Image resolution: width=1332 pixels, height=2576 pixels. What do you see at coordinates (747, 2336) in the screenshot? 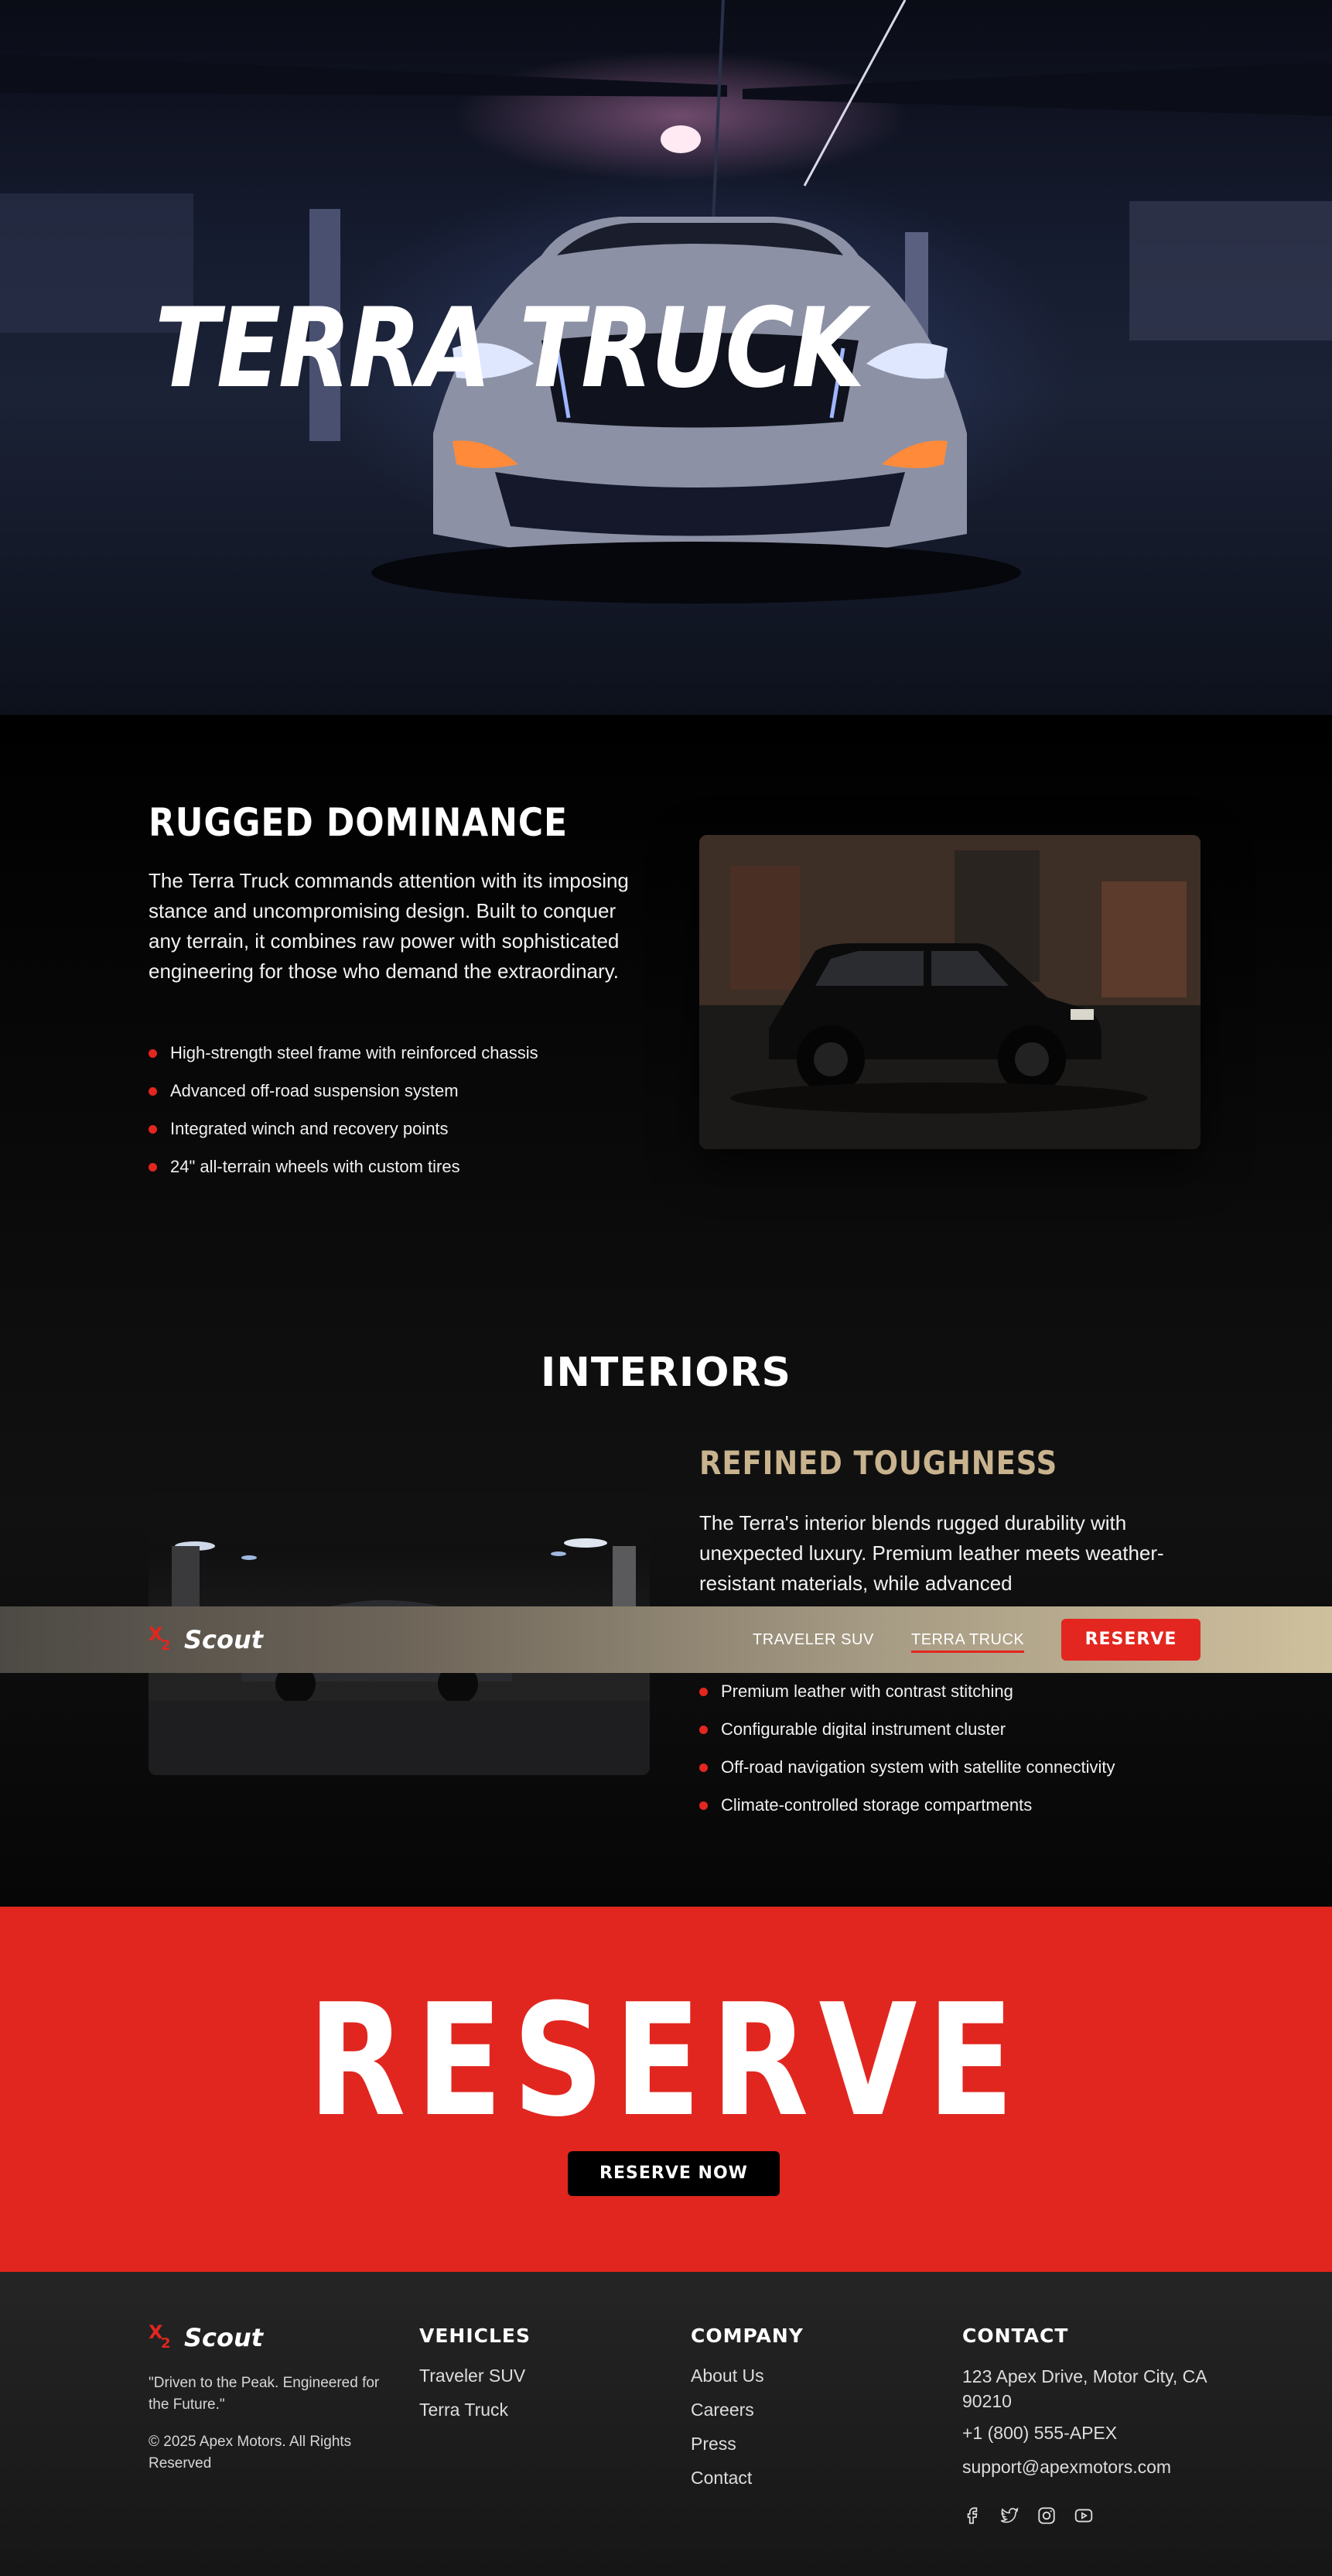
I see `footer-company-heading: COMPANY` at bounding box center [747, 2336].